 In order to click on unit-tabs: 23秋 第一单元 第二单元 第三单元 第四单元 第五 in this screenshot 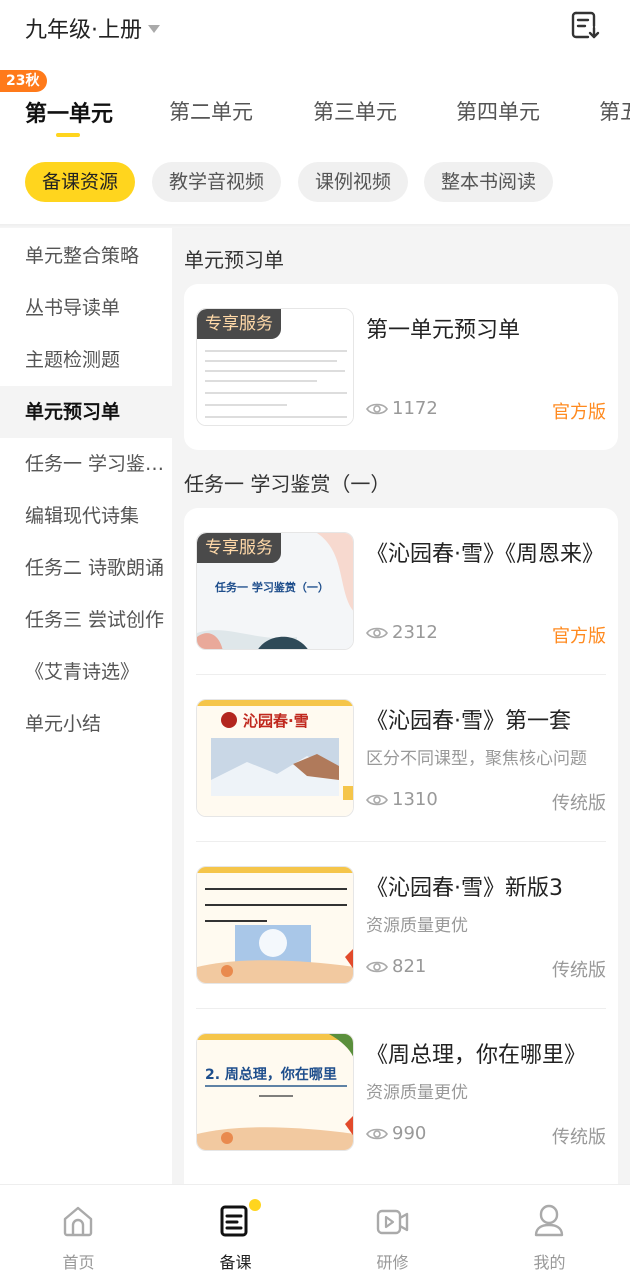, I will do `click(315, 105)`.